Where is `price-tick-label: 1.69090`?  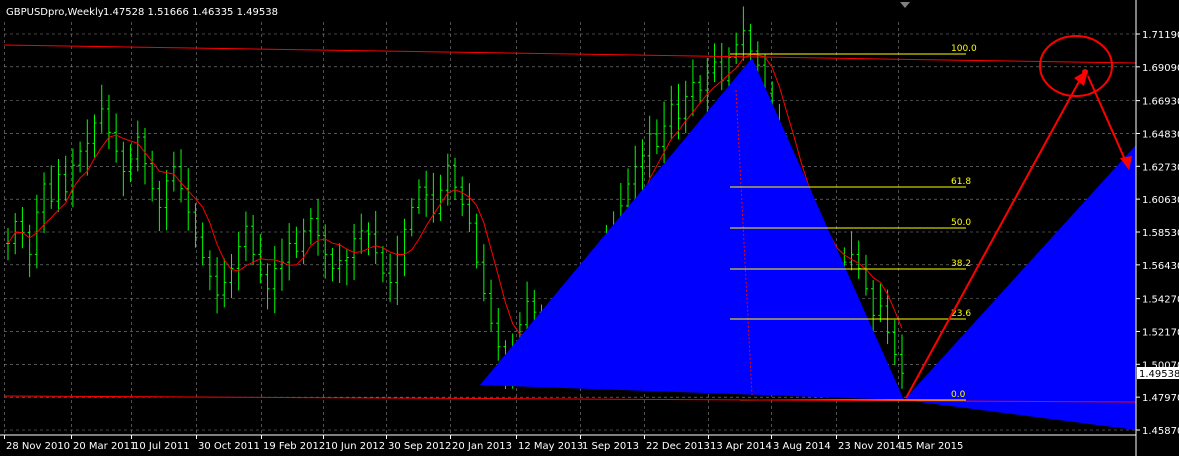
price-tick-label: 1.69090 is located at coordinates (1160, 68).